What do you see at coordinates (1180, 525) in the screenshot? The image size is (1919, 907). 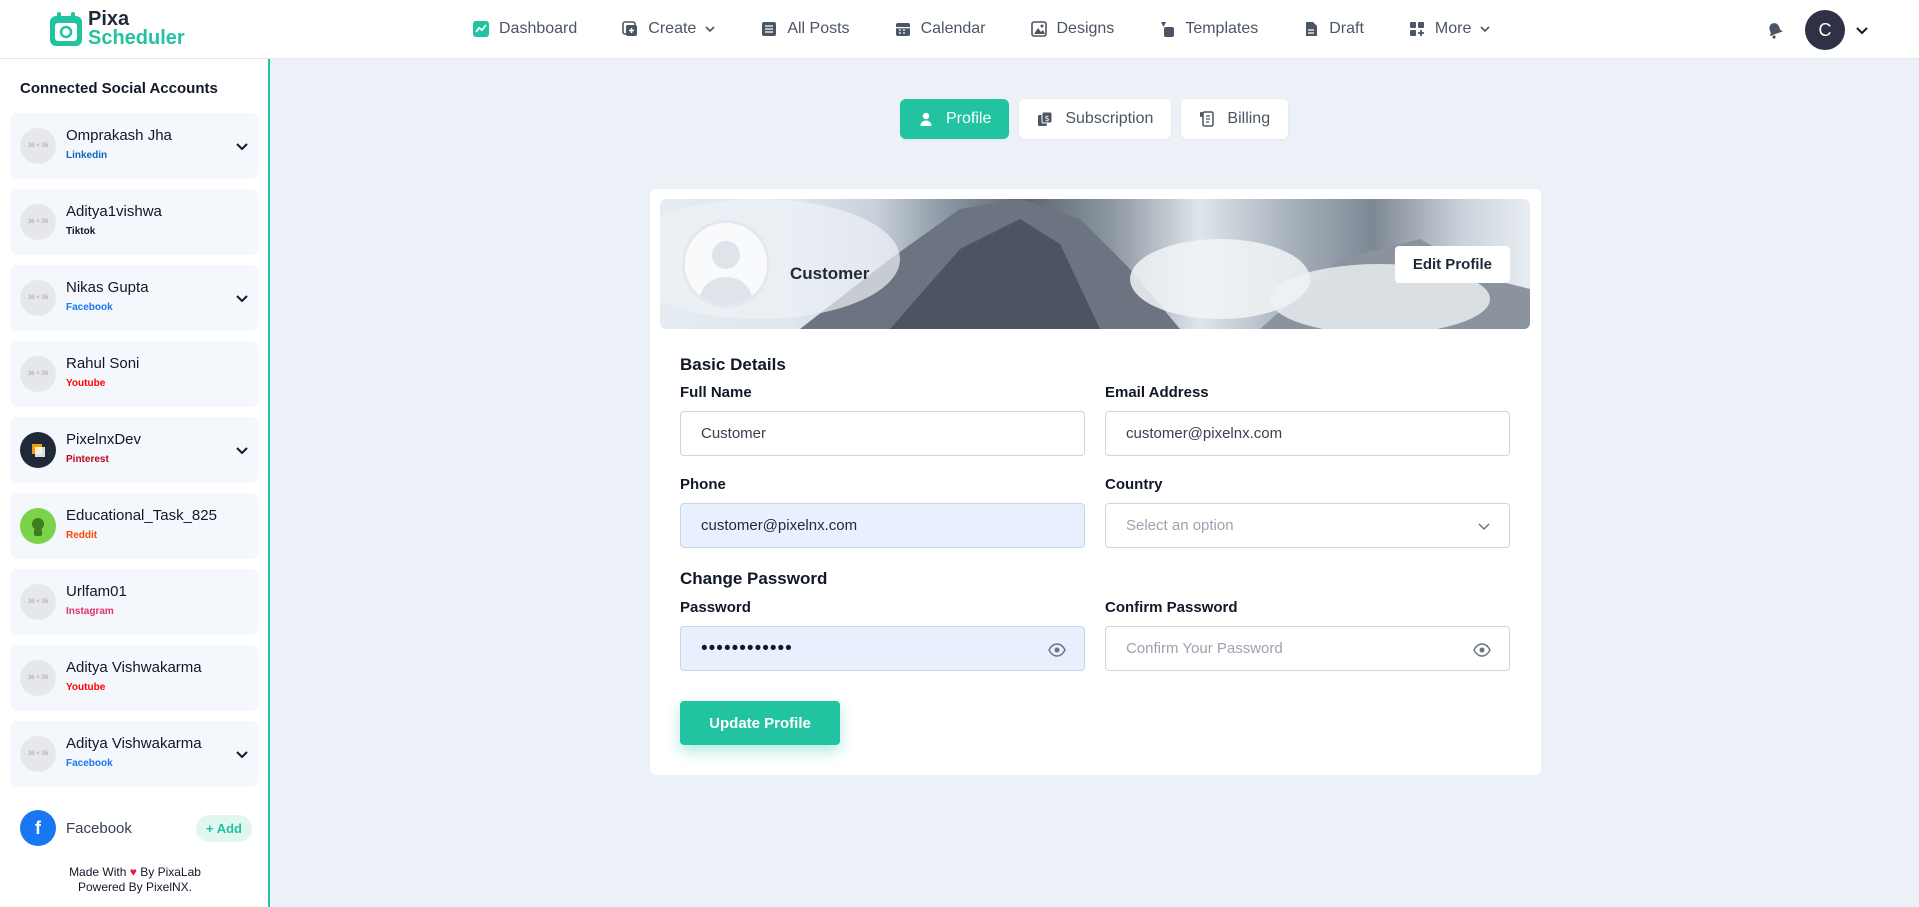 I see `country-placeholder: Select an option` at bounding box center [1180, 525].